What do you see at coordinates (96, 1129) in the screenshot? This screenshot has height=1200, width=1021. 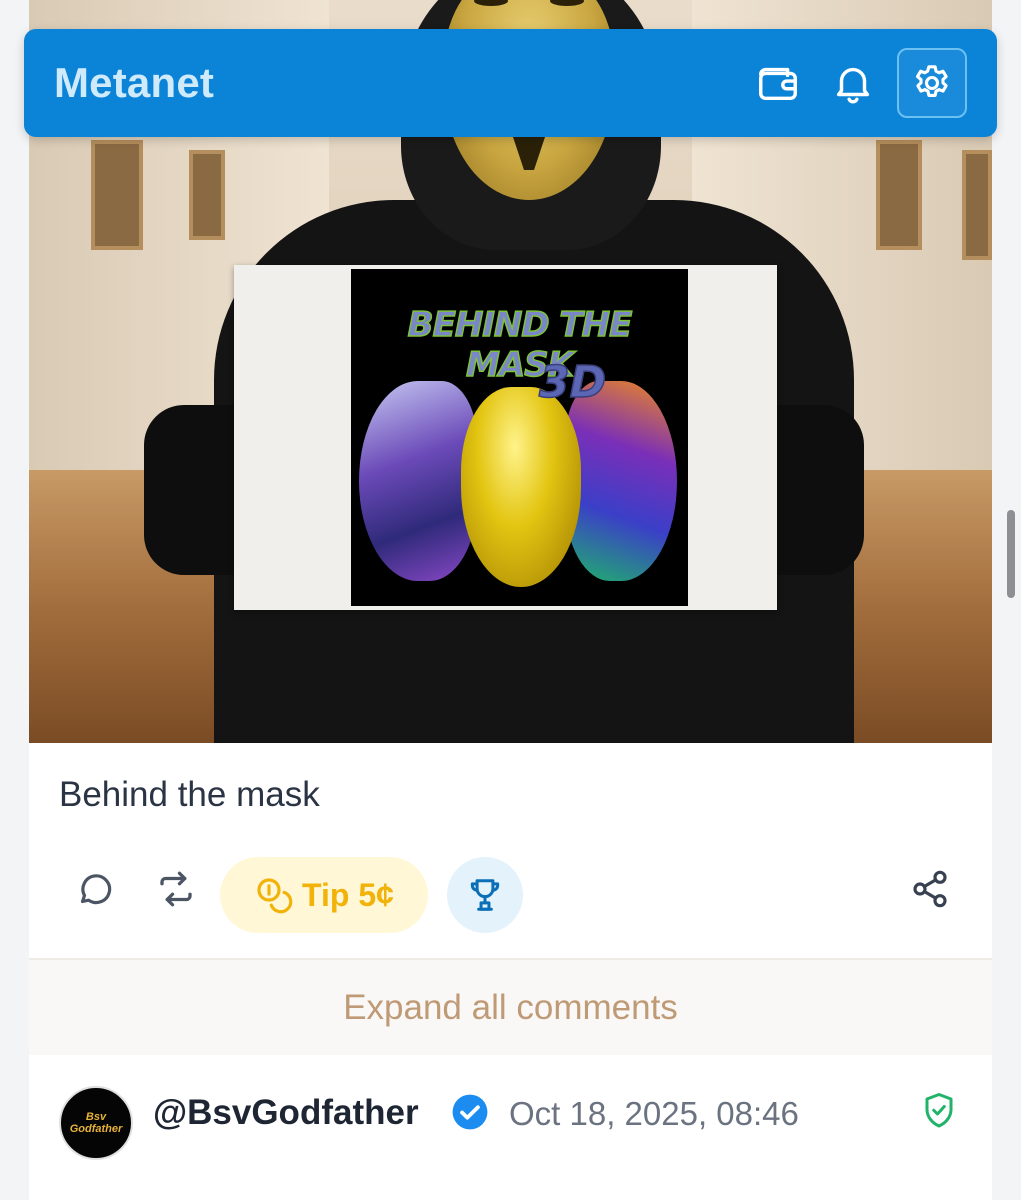 I see `avatar-text: Godfather` at bounding box center [96, 1129].